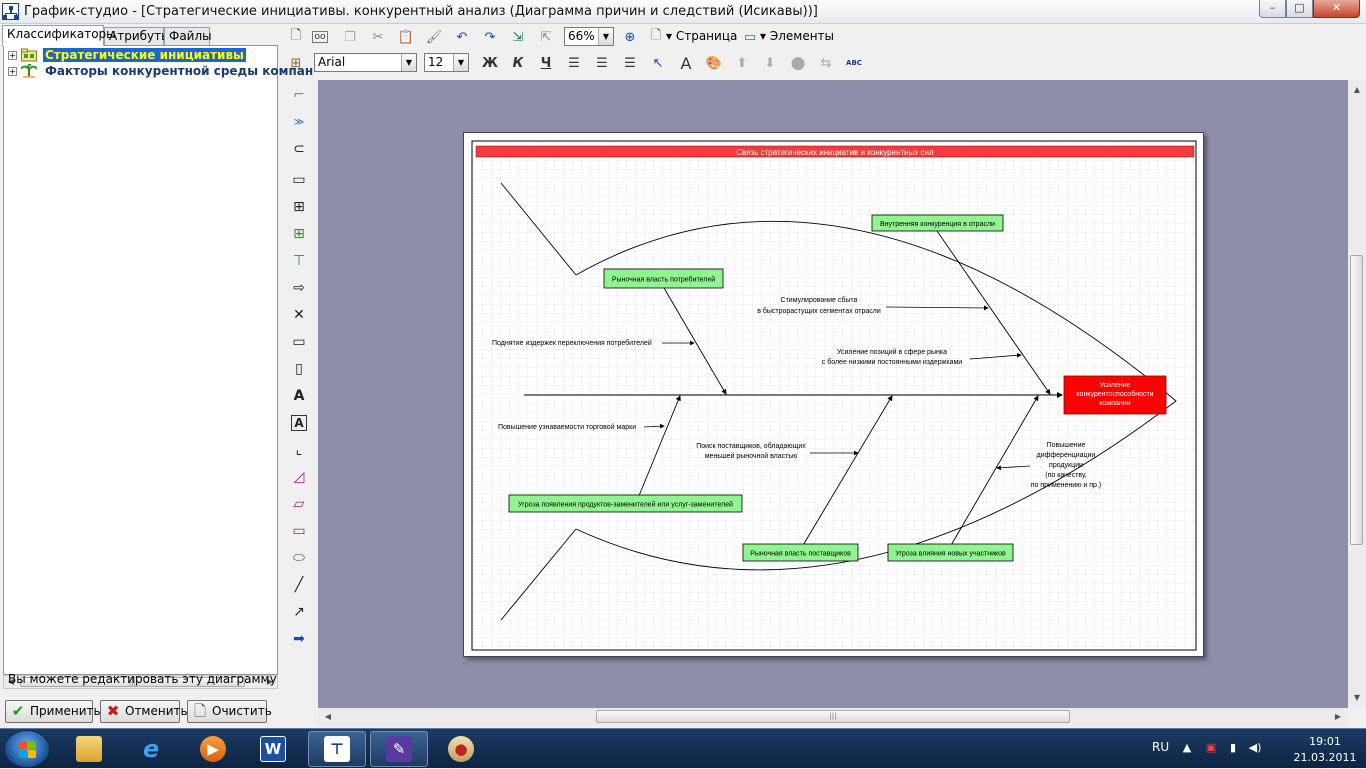 The height and width of the screenshot is (769, 1366). I want to click on line-icon: ╱, so click(299, 585).